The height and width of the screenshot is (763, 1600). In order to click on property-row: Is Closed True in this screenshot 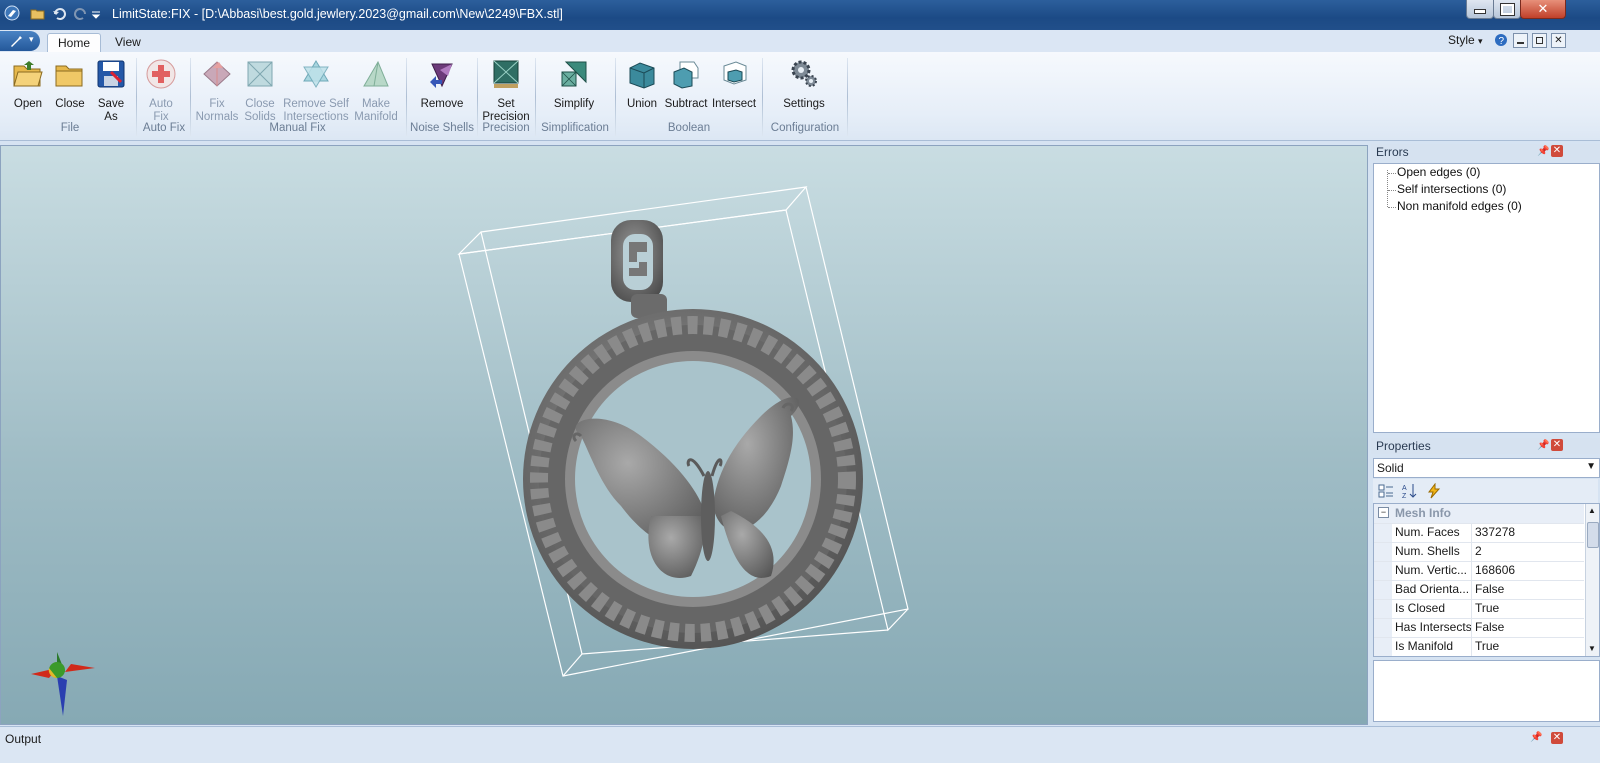, I will do `click(1479, 609)`.